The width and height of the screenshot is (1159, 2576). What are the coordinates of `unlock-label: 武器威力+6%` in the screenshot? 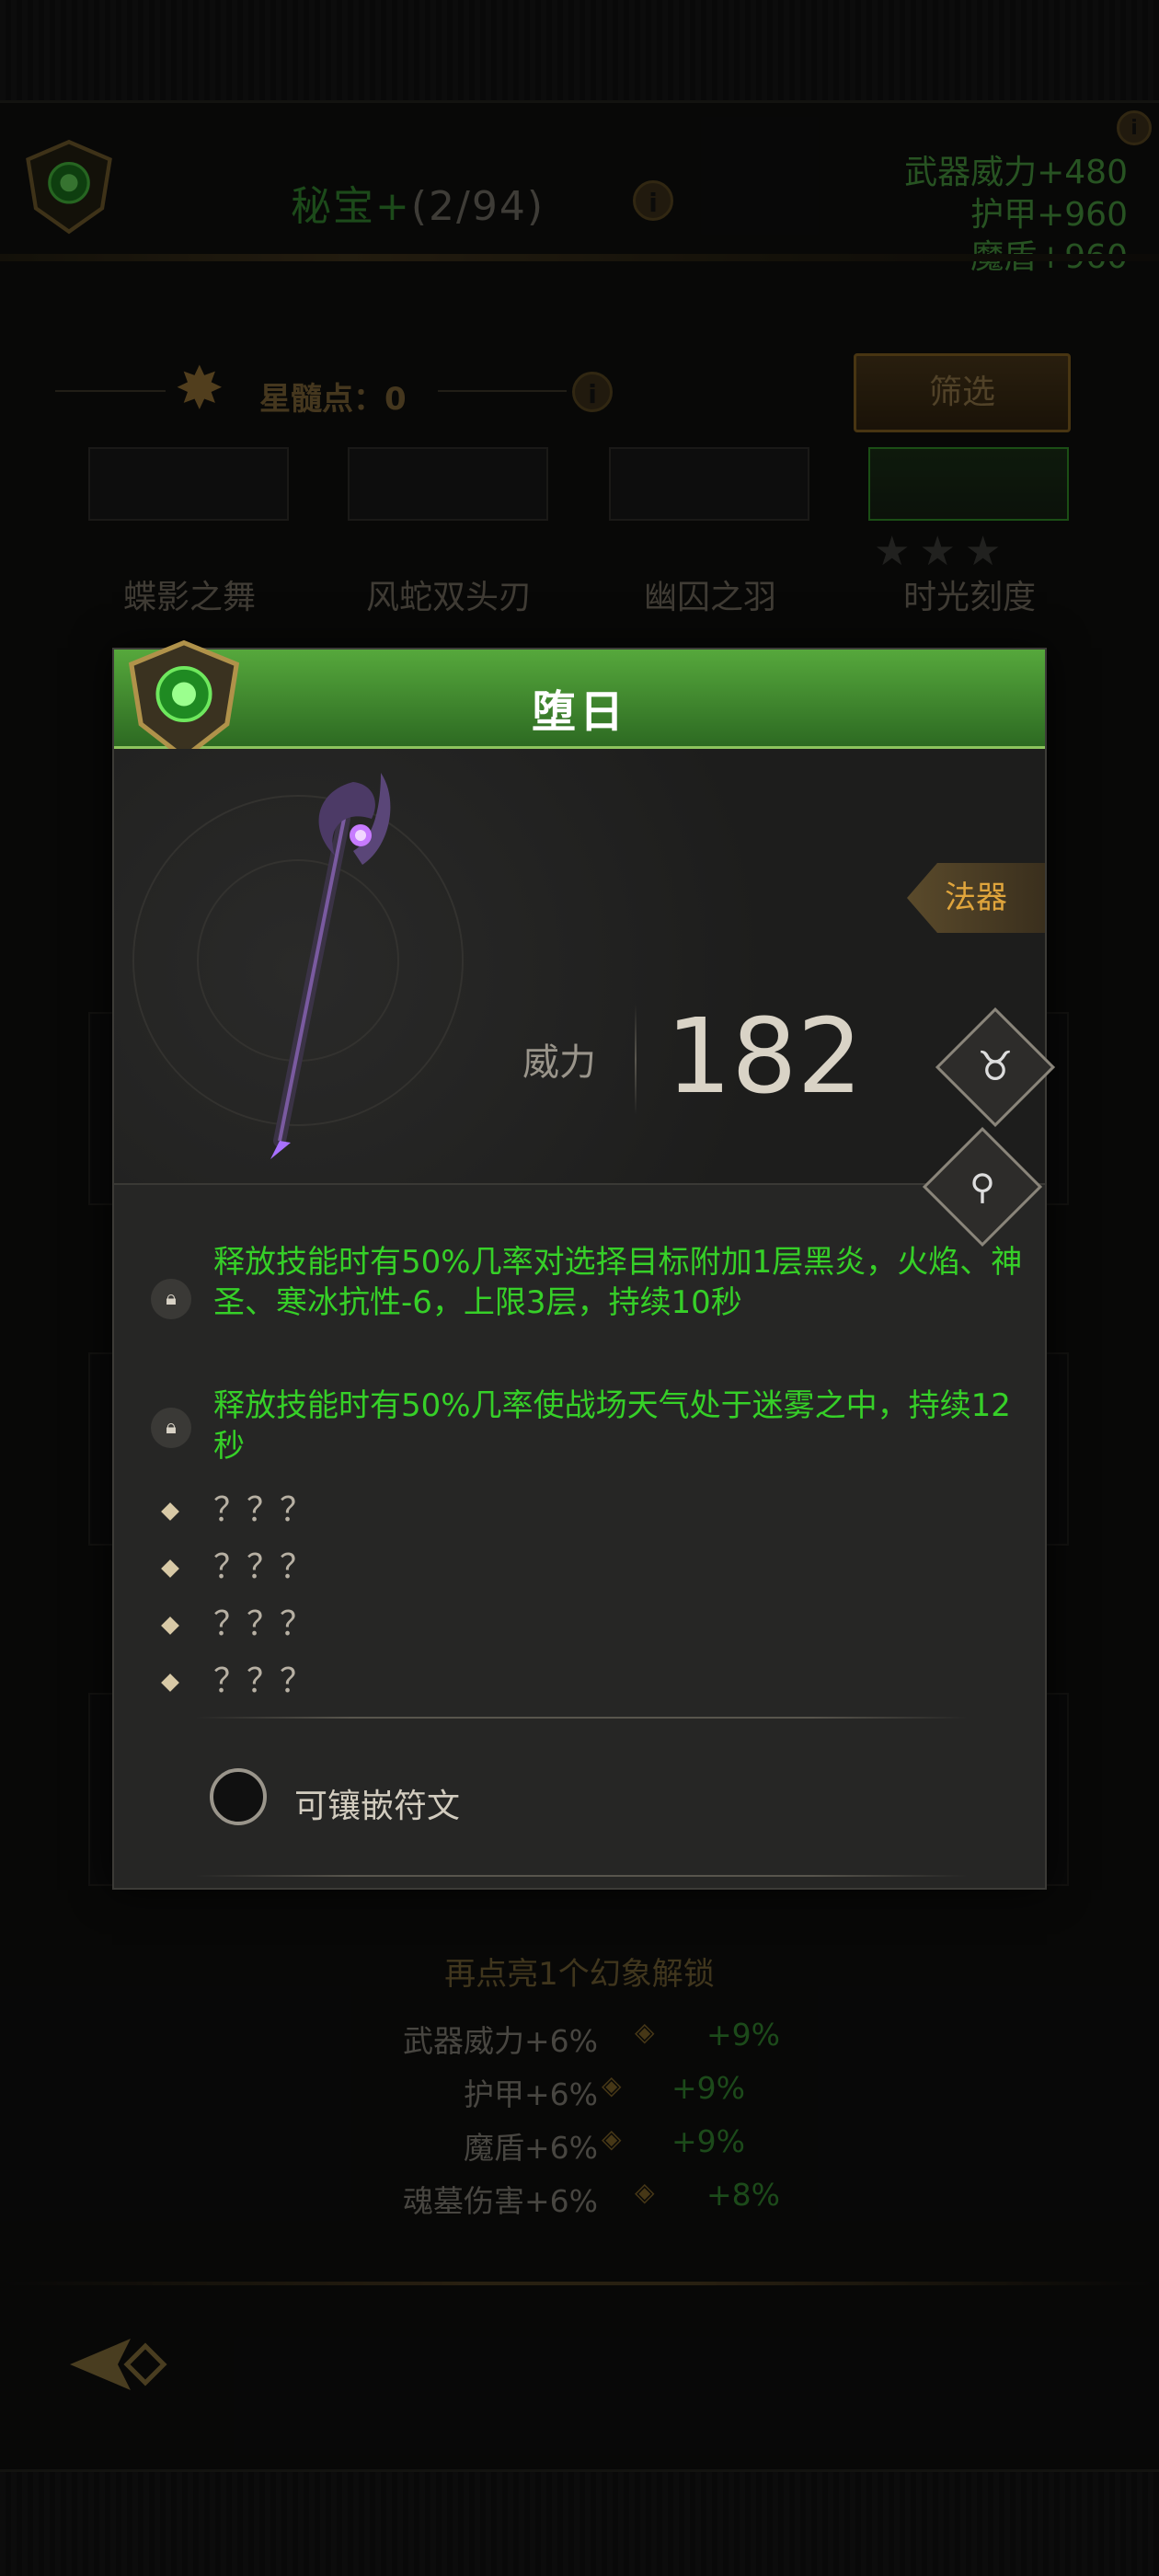 It's located at (500, 2041).